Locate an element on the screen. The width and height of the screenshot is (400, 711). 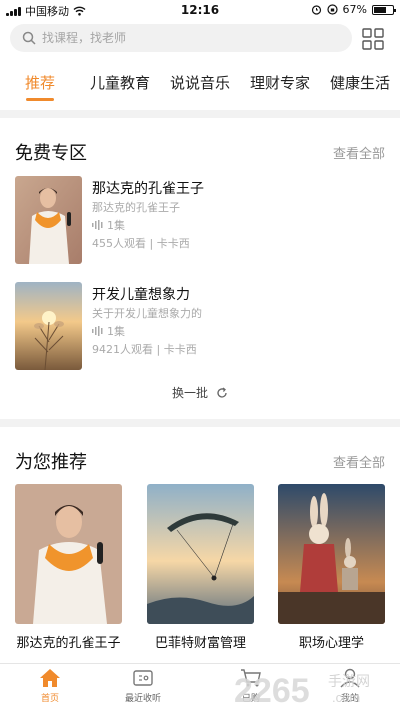
tabbar-recent: 最近收听 is located at coordinates (143, 686).